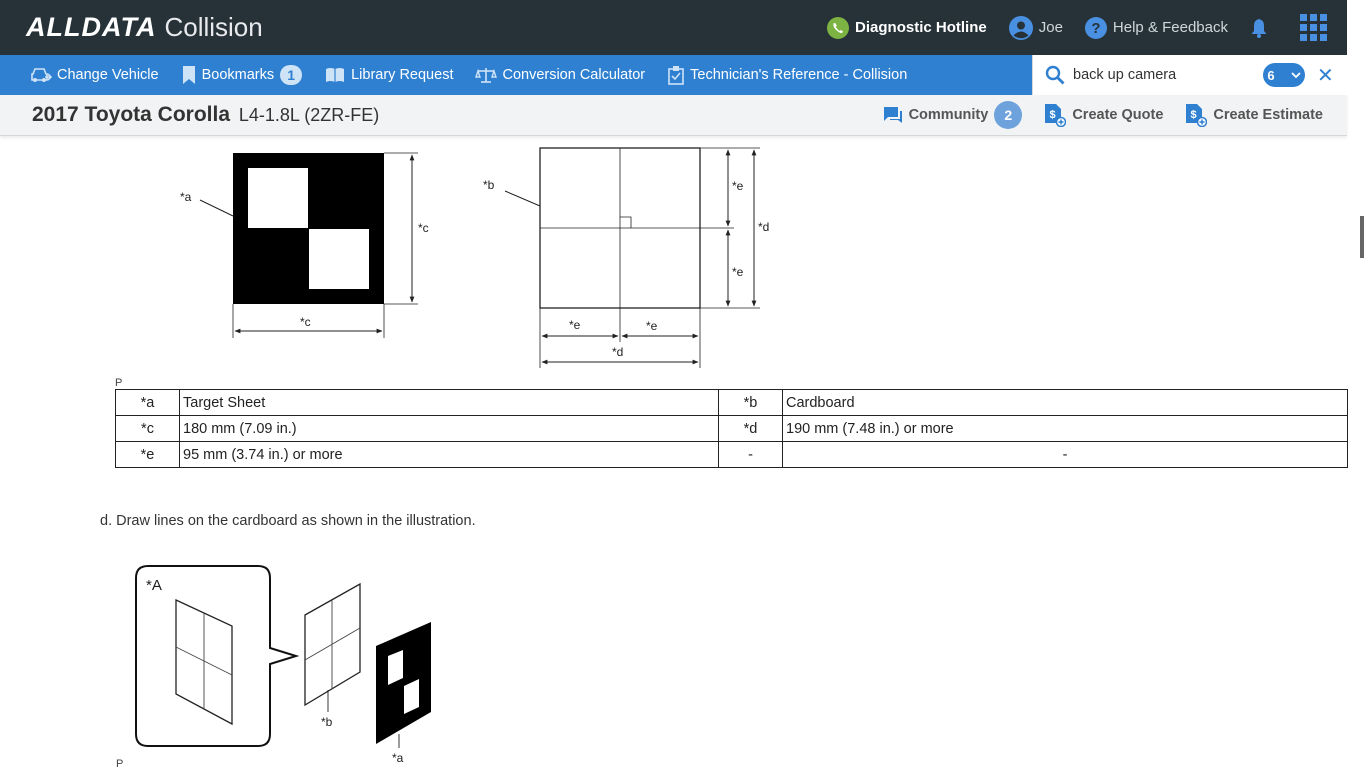 The image size is (1365, 768). I want to click on label-A: *A, so click(154, 585).